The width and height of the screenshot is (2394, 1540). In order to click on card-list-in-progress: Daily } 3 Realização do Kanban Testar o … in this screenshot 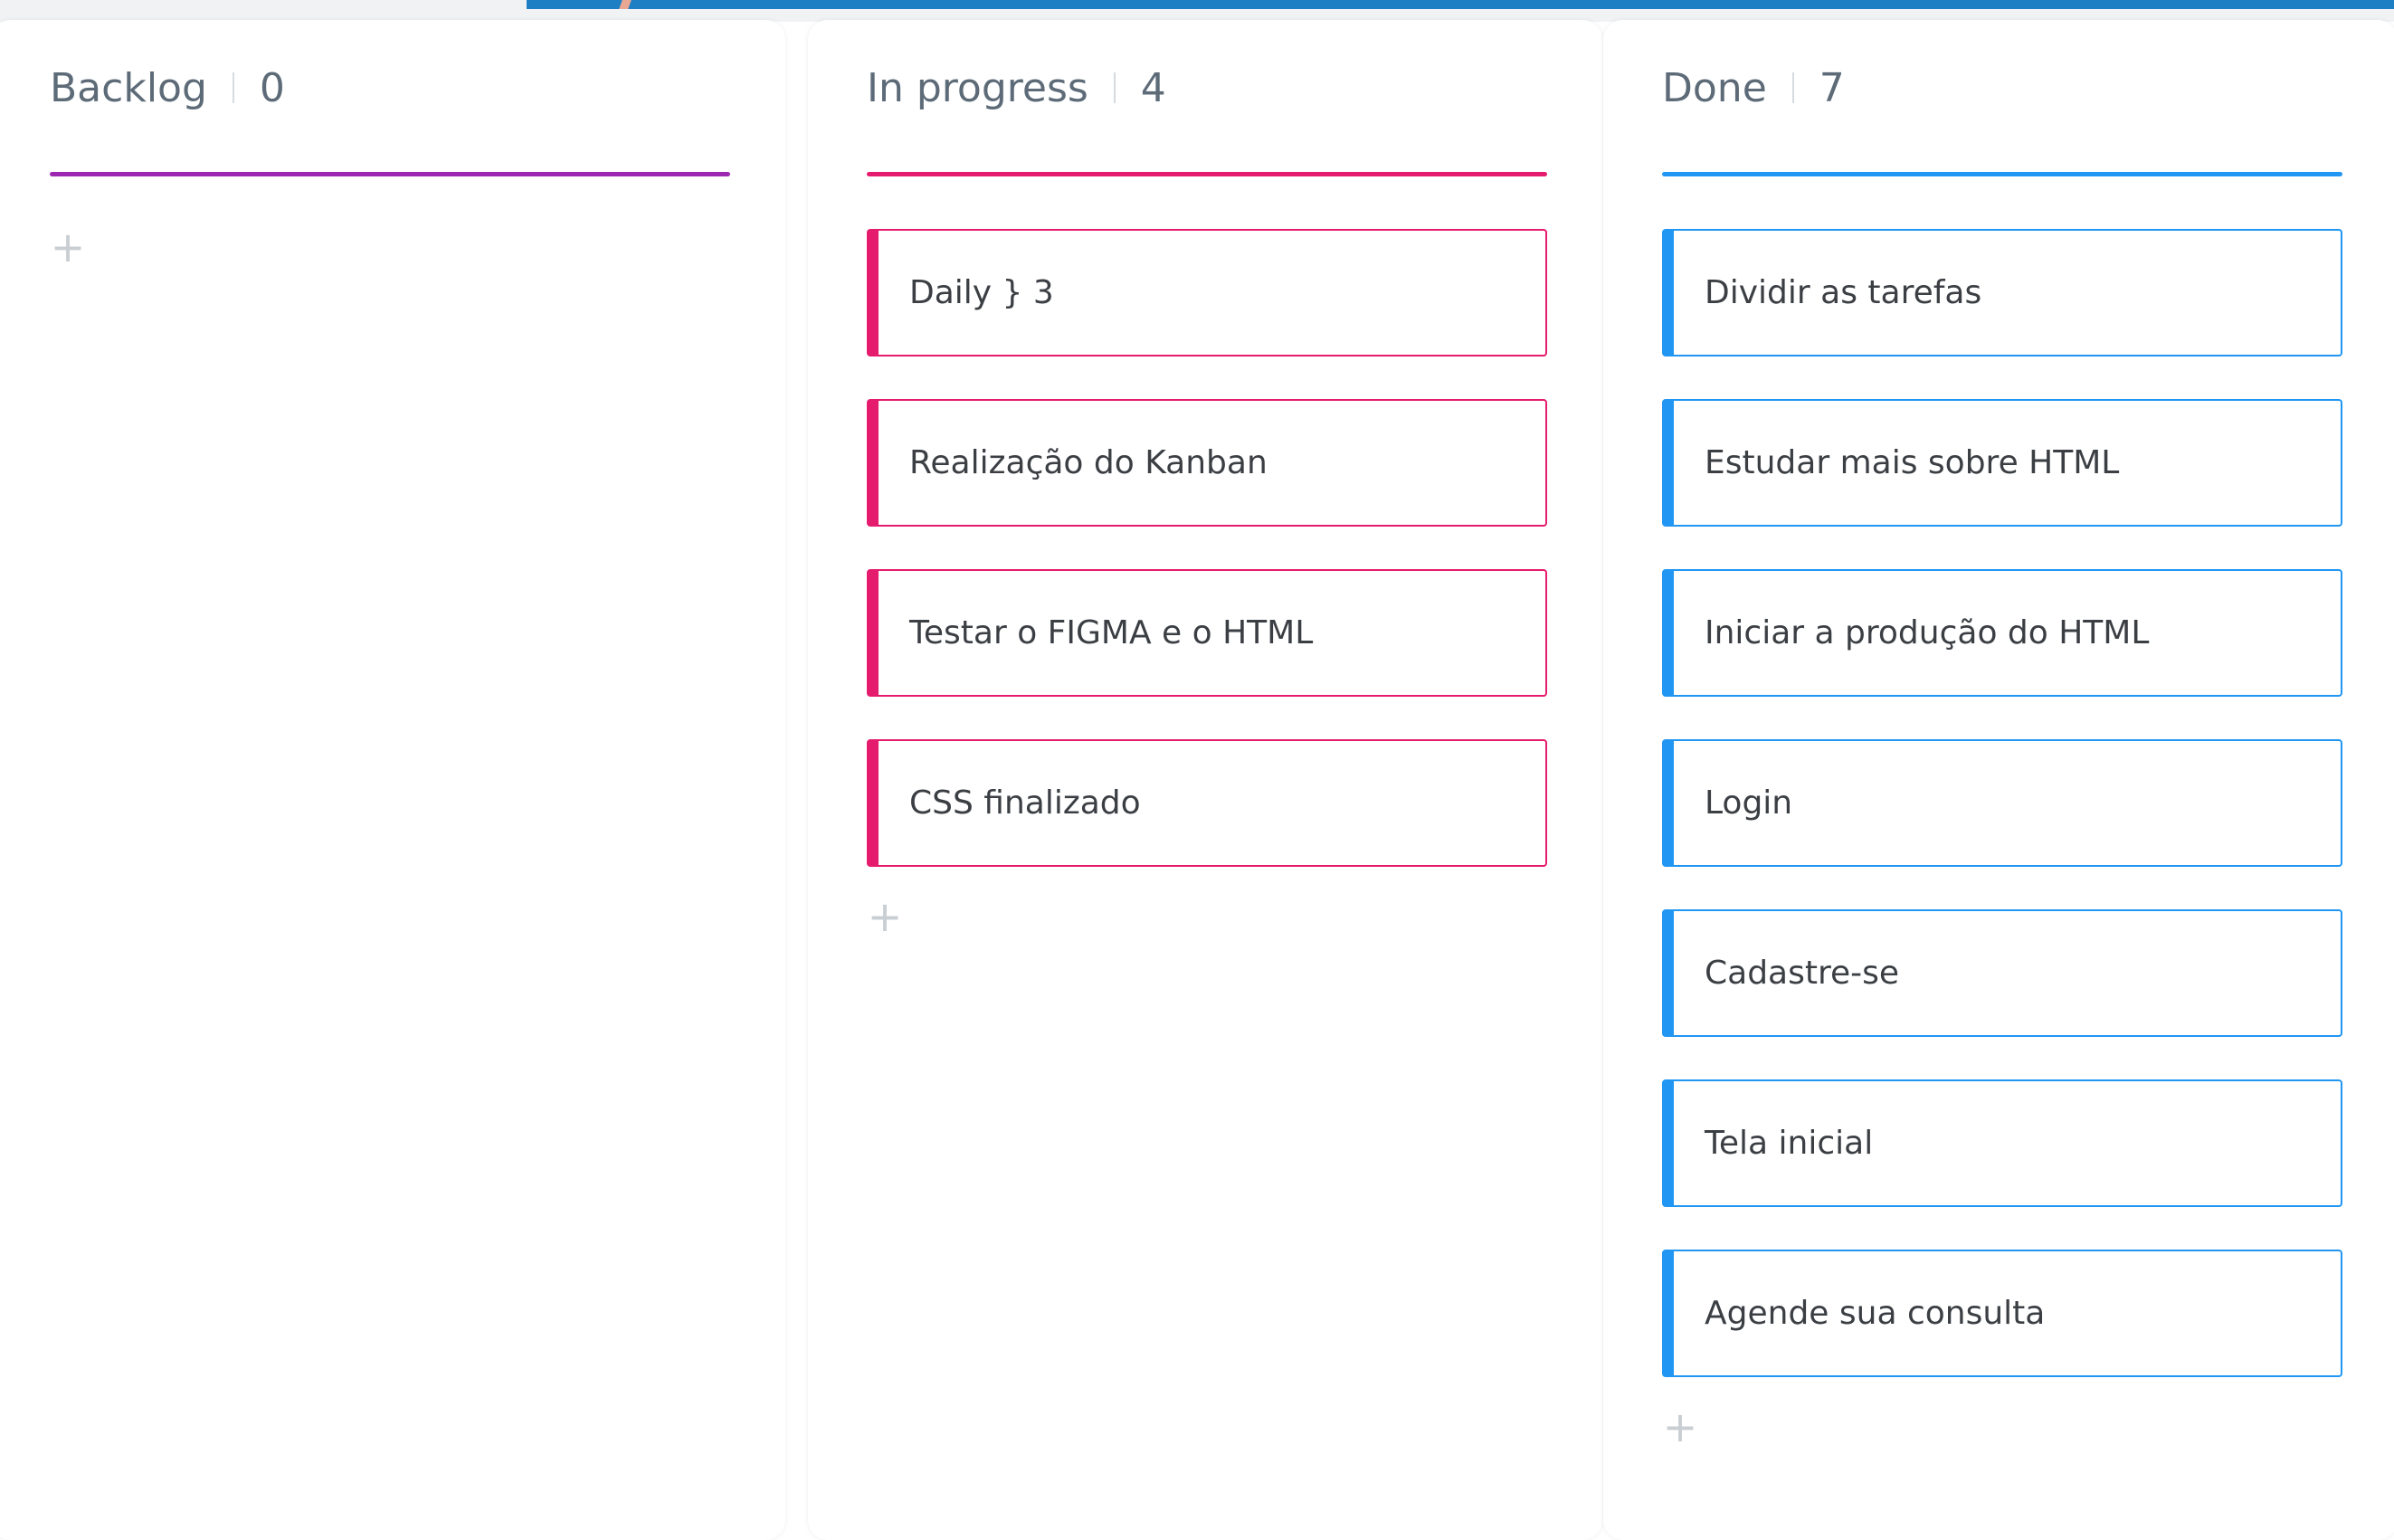, I will do `click(1207, 583)`.